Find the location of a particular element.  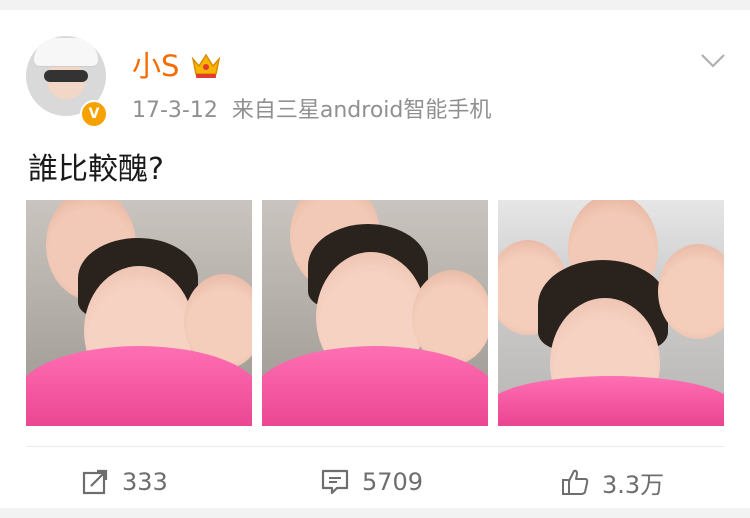

author-name: 小S is located at coordinates (155, 66).